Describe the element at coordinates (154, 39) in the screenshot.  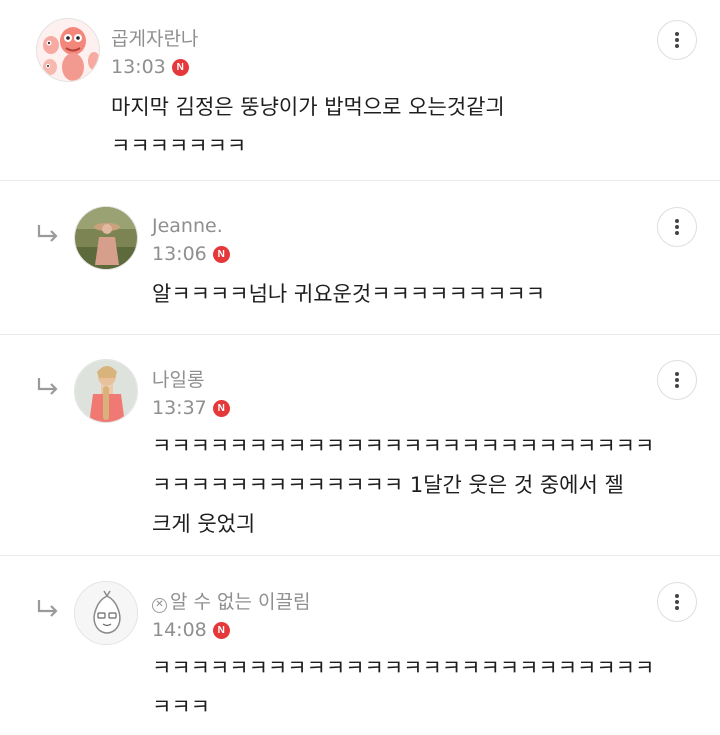
I see `author-name: 곱게자란나` at that location.